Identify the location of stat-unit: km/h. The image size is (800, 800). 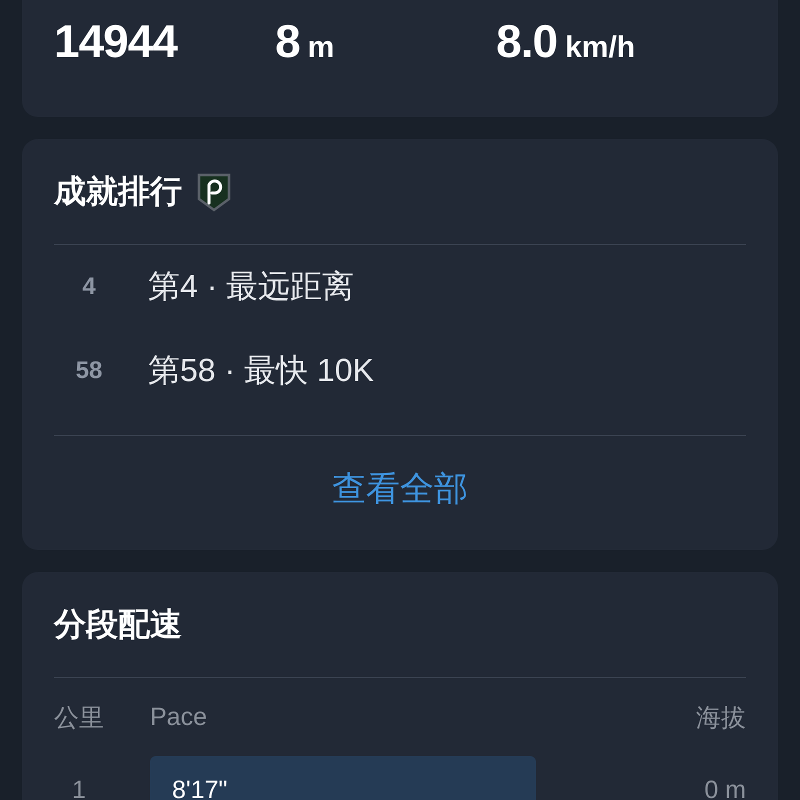
(600, 48).